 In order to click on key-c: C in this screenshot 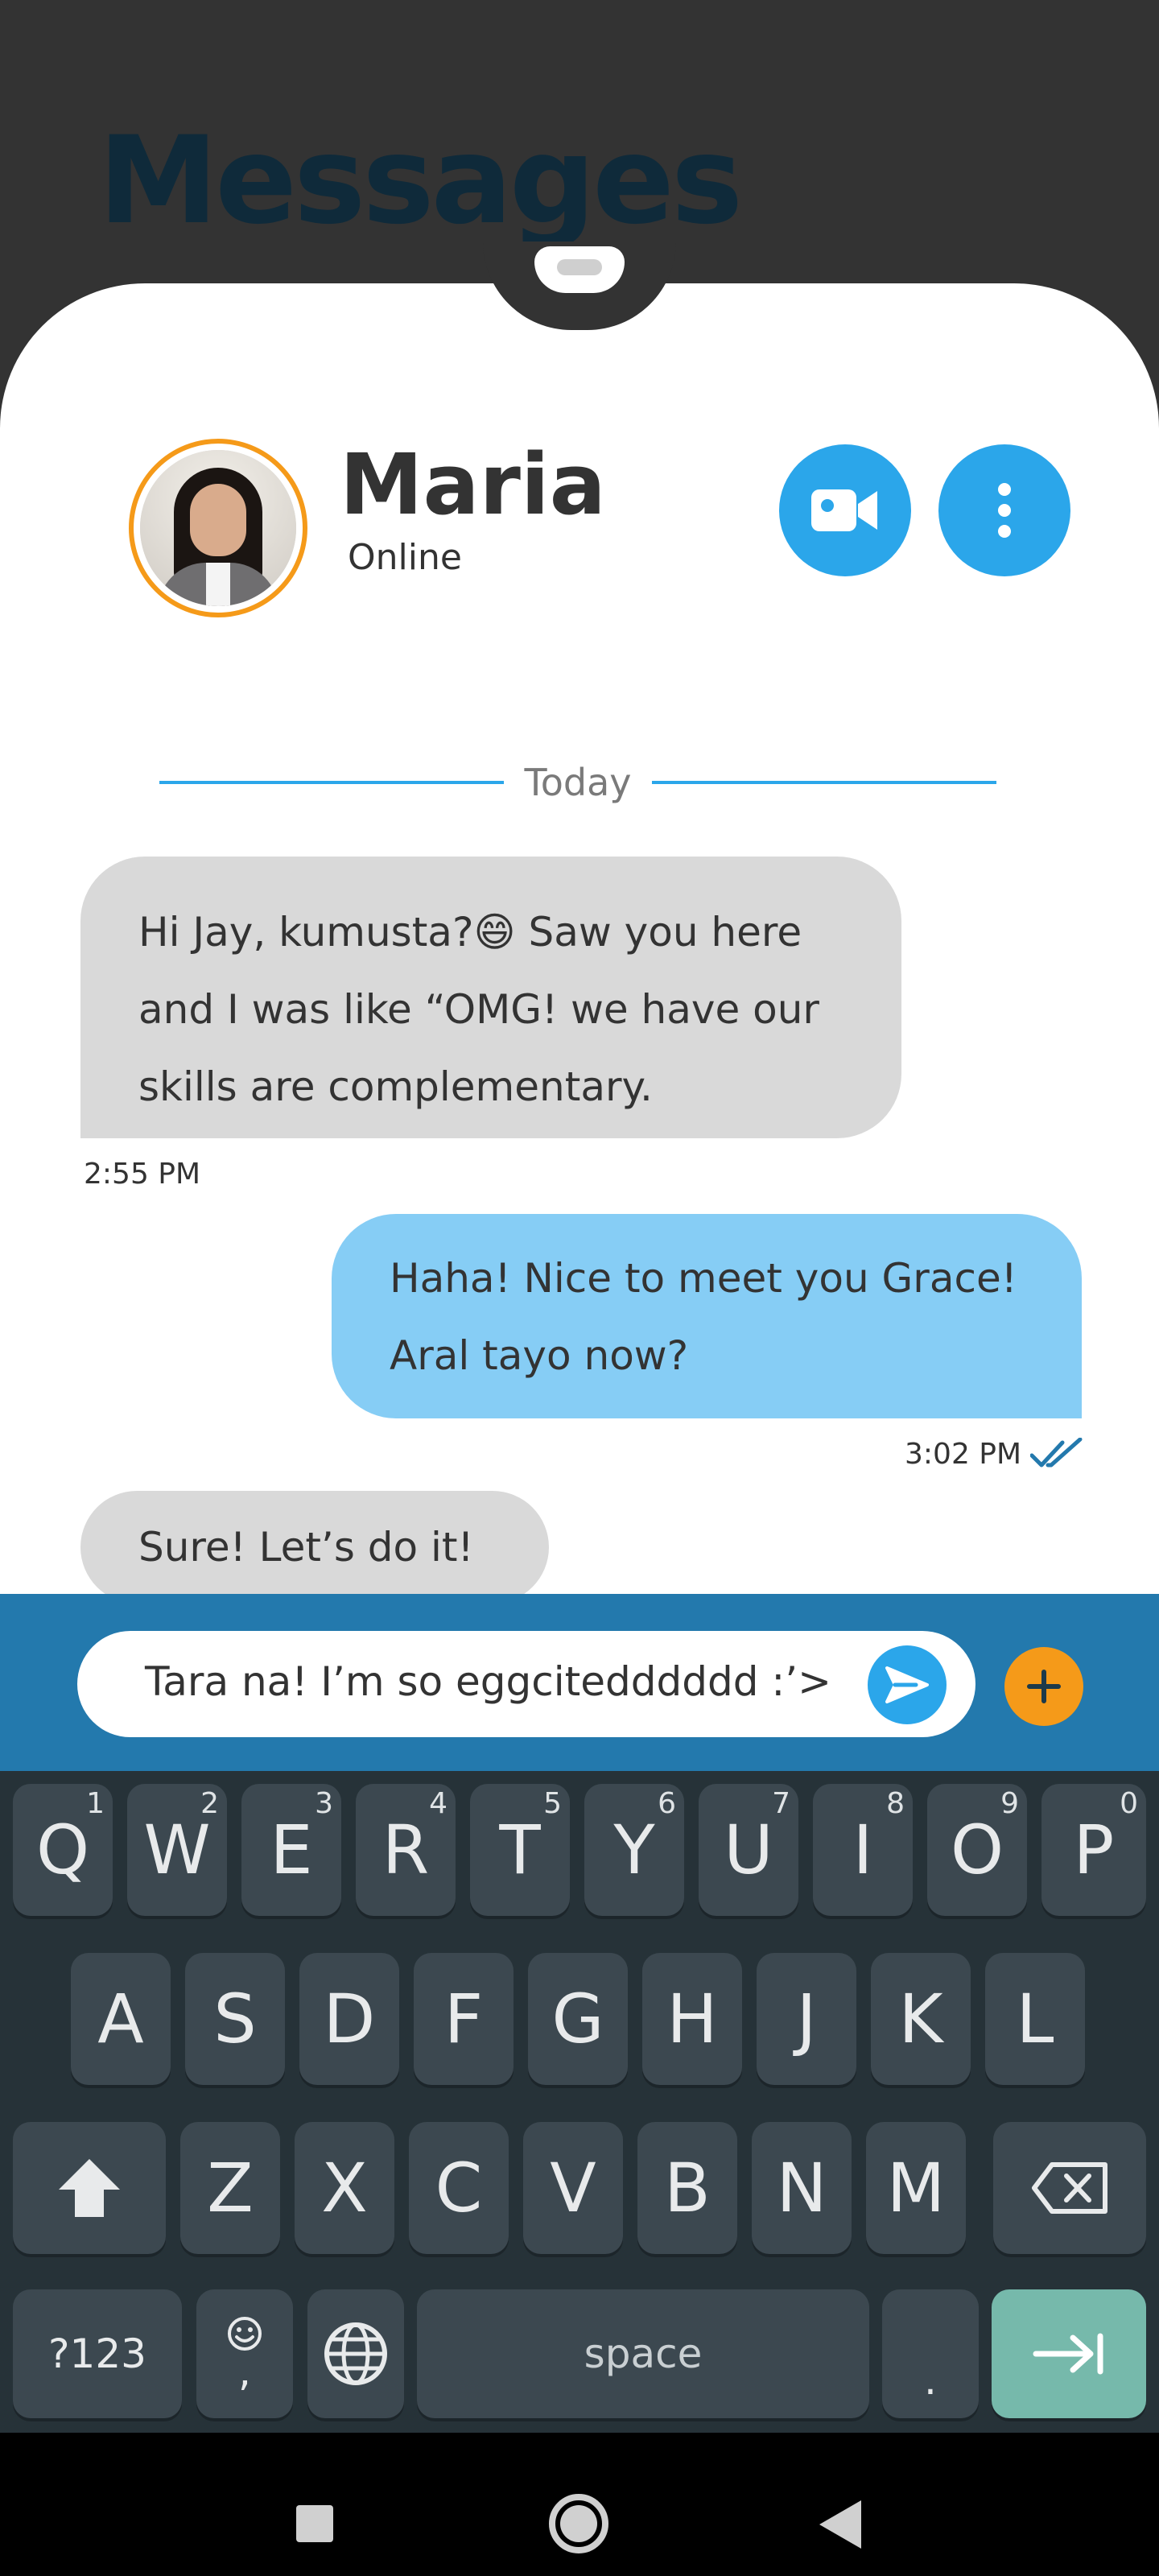, I will do `click(459, 2188)`.